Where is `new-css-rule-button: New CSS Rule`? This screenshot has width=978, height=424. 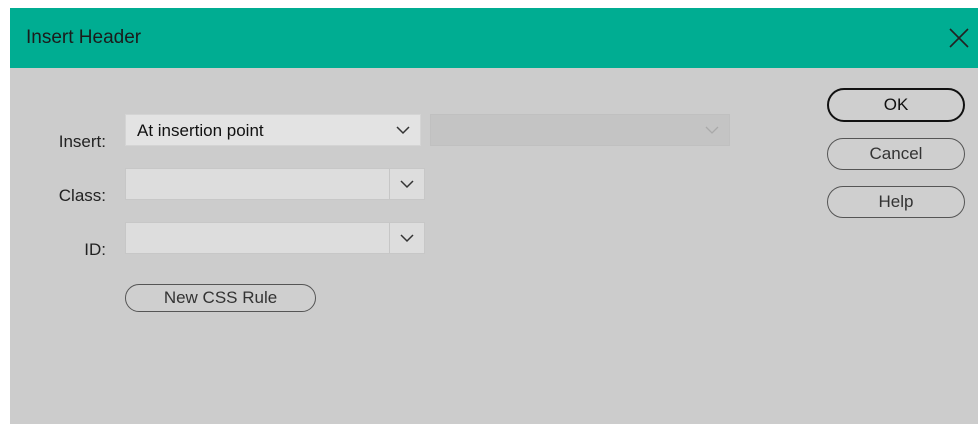
new-css-rule-button: New CSS Rule is located at coordinates (220, 298).